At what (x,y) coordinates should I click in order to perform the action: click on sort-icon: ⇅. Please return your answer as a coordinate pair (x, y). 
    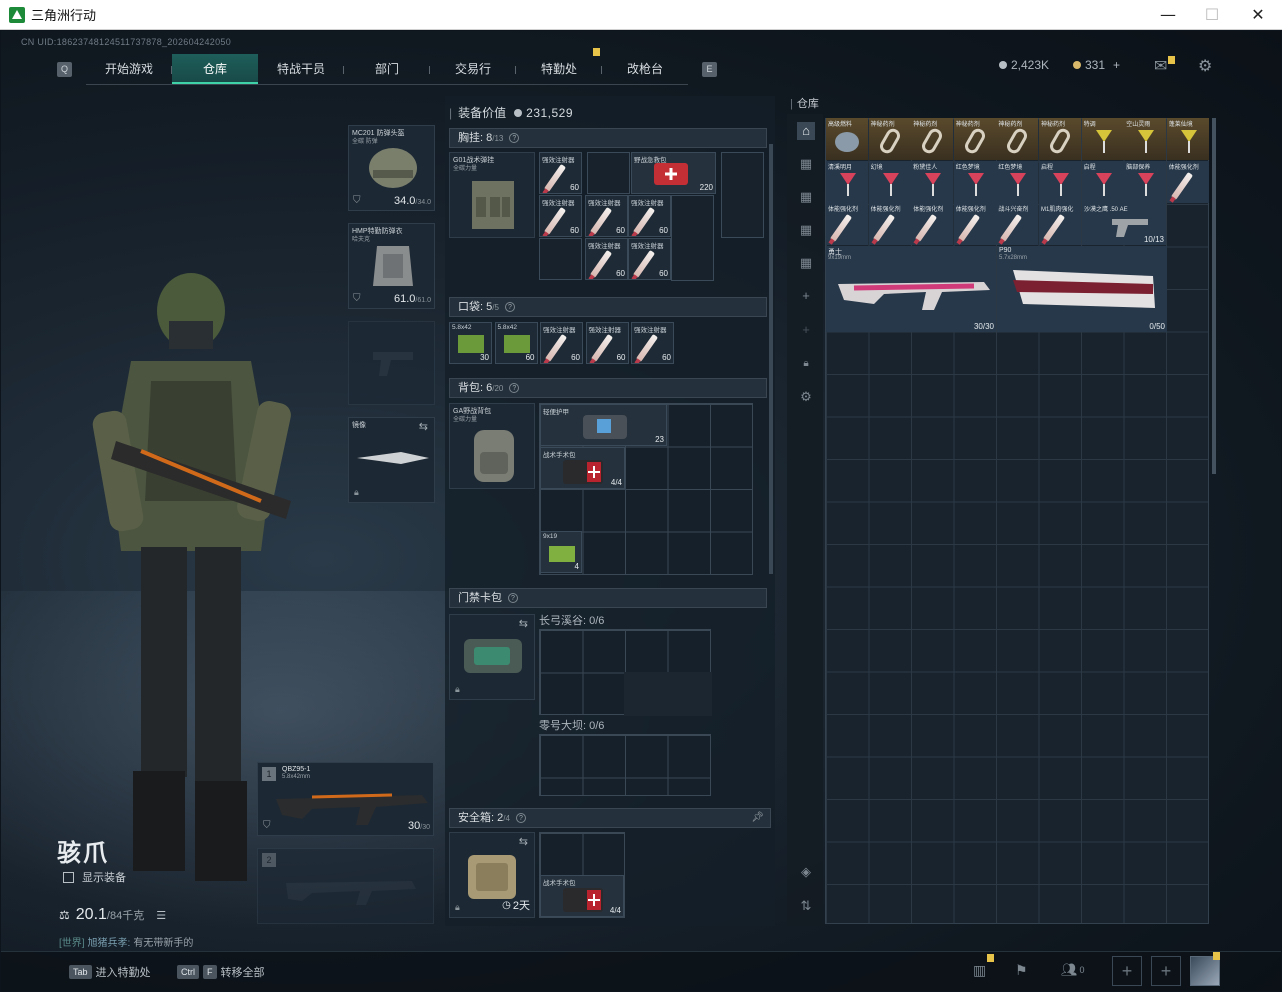
    Looking at the image, I should click on (806, 906).